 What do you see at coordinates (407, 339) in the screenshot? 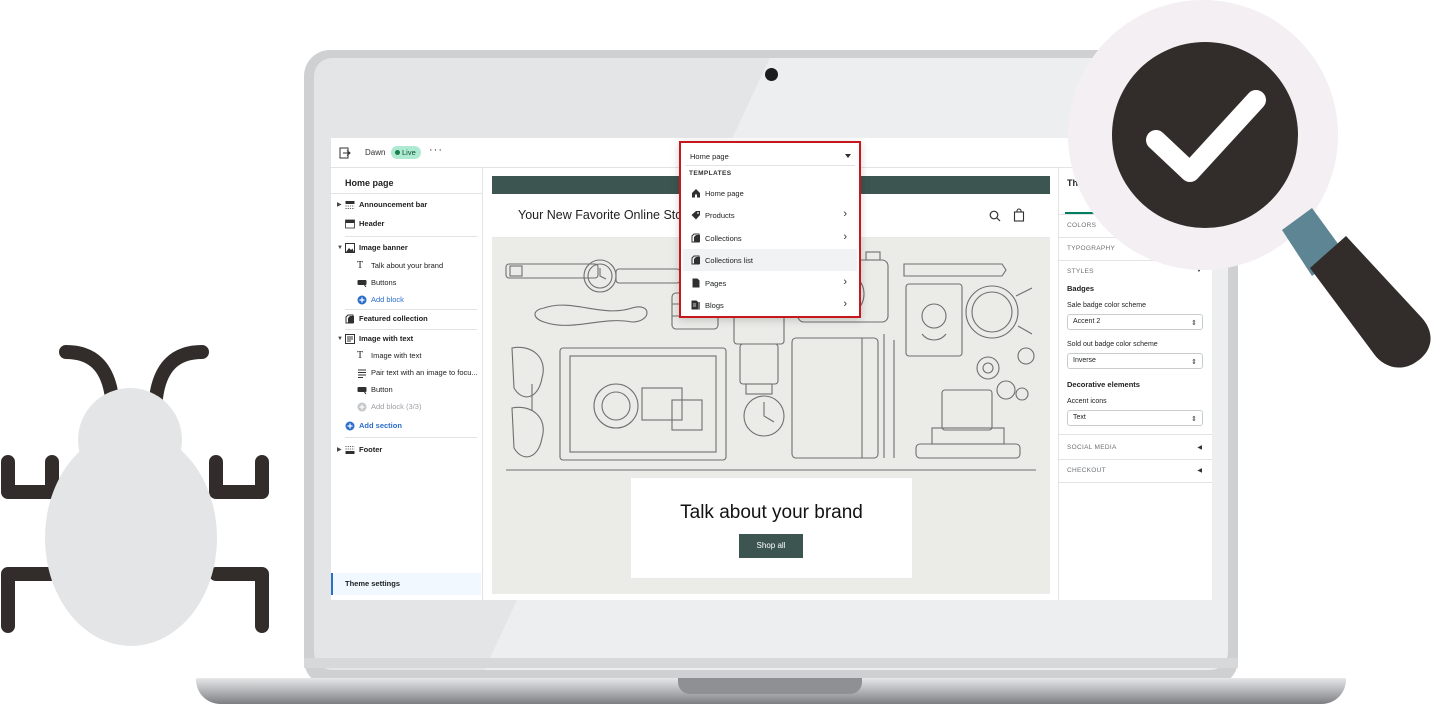
I see `sidebar-item-image-with-text: ▼ Image with text` at bounding box center [407, 339].